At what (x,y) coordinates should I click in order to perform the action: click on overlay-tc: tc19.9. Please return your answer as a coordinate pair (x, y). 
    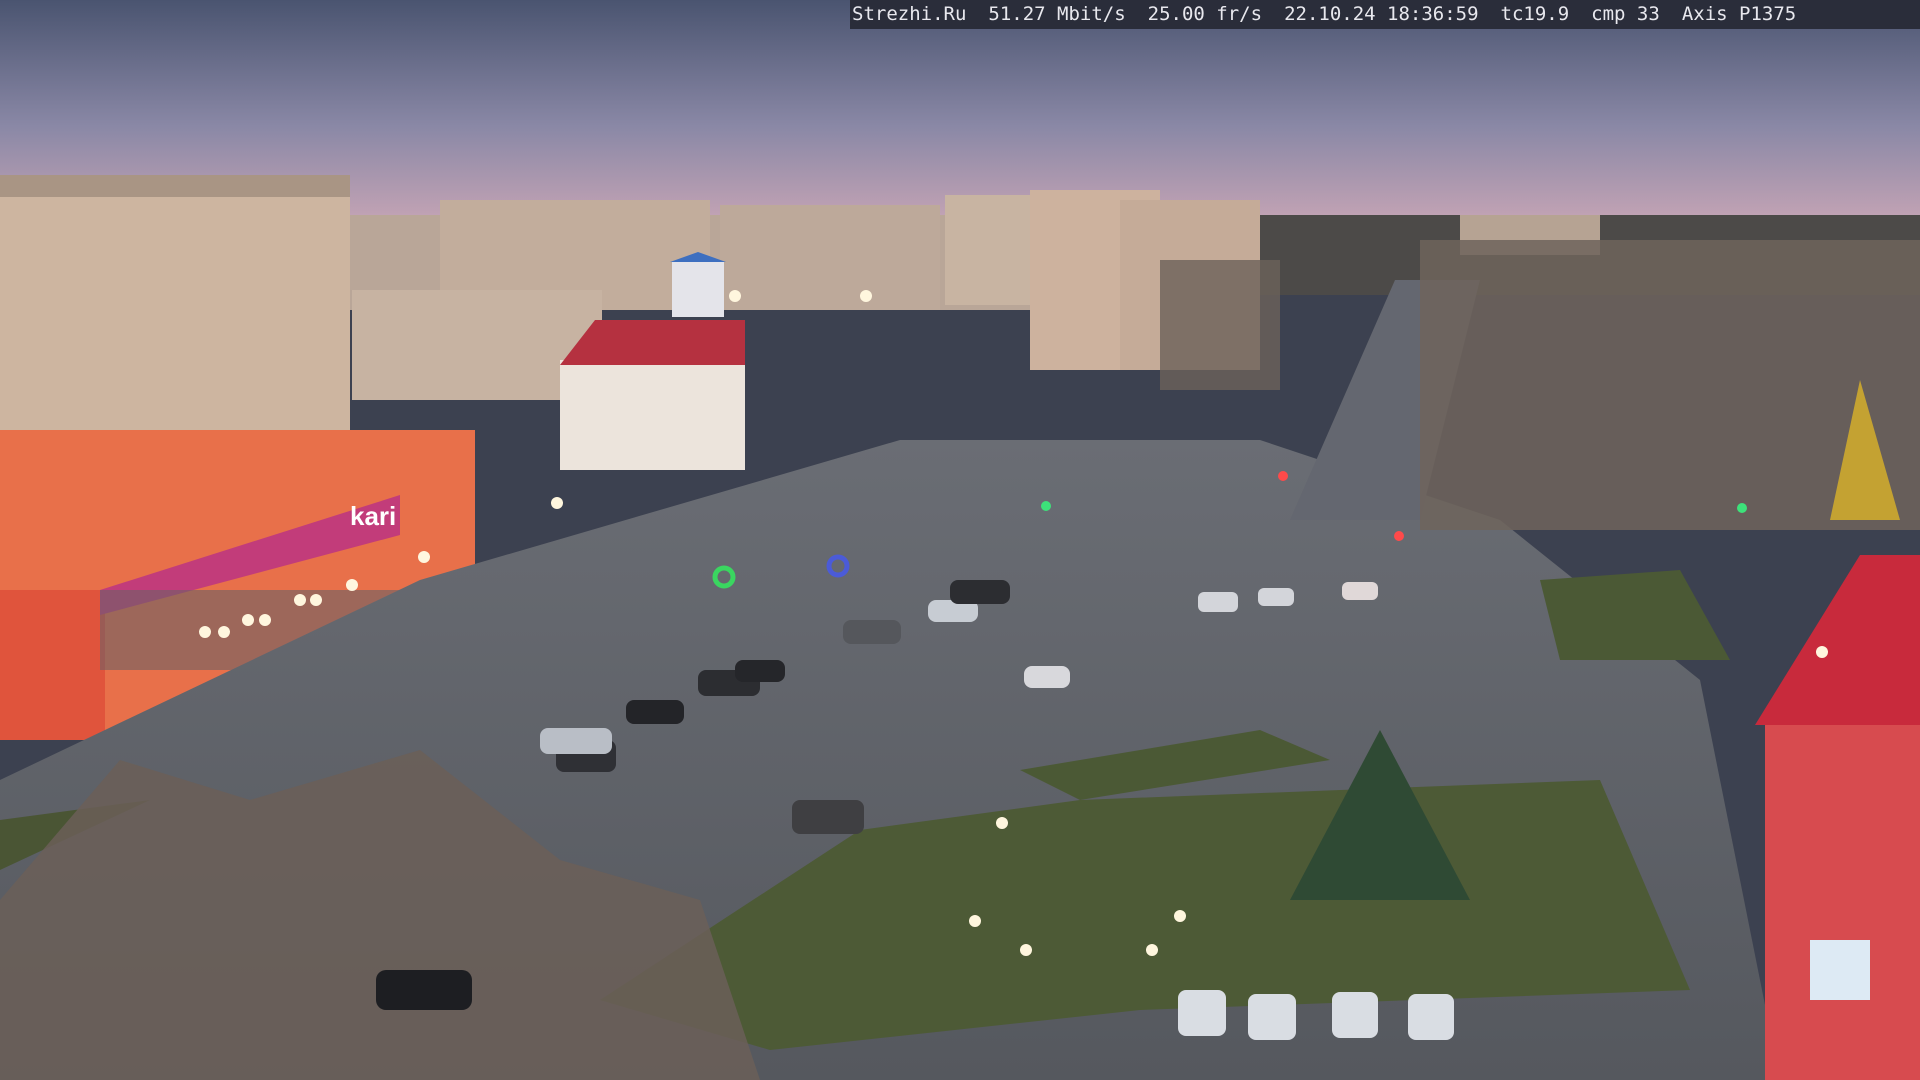
    Looking at the image, I should click on (1535, 14).